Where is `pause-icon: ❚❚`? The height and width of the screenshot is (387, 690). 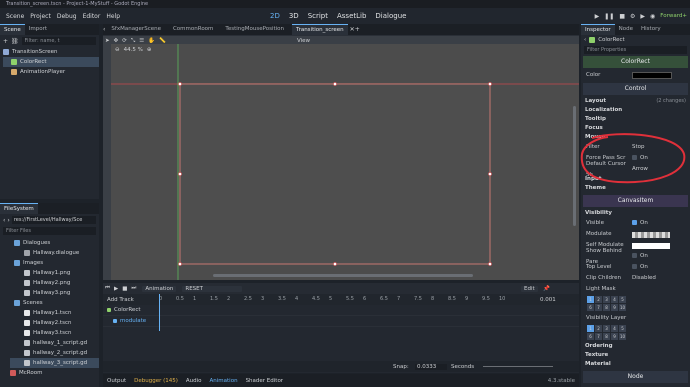
pause-icon: ❚❚ is located at coordinates (609, 16).